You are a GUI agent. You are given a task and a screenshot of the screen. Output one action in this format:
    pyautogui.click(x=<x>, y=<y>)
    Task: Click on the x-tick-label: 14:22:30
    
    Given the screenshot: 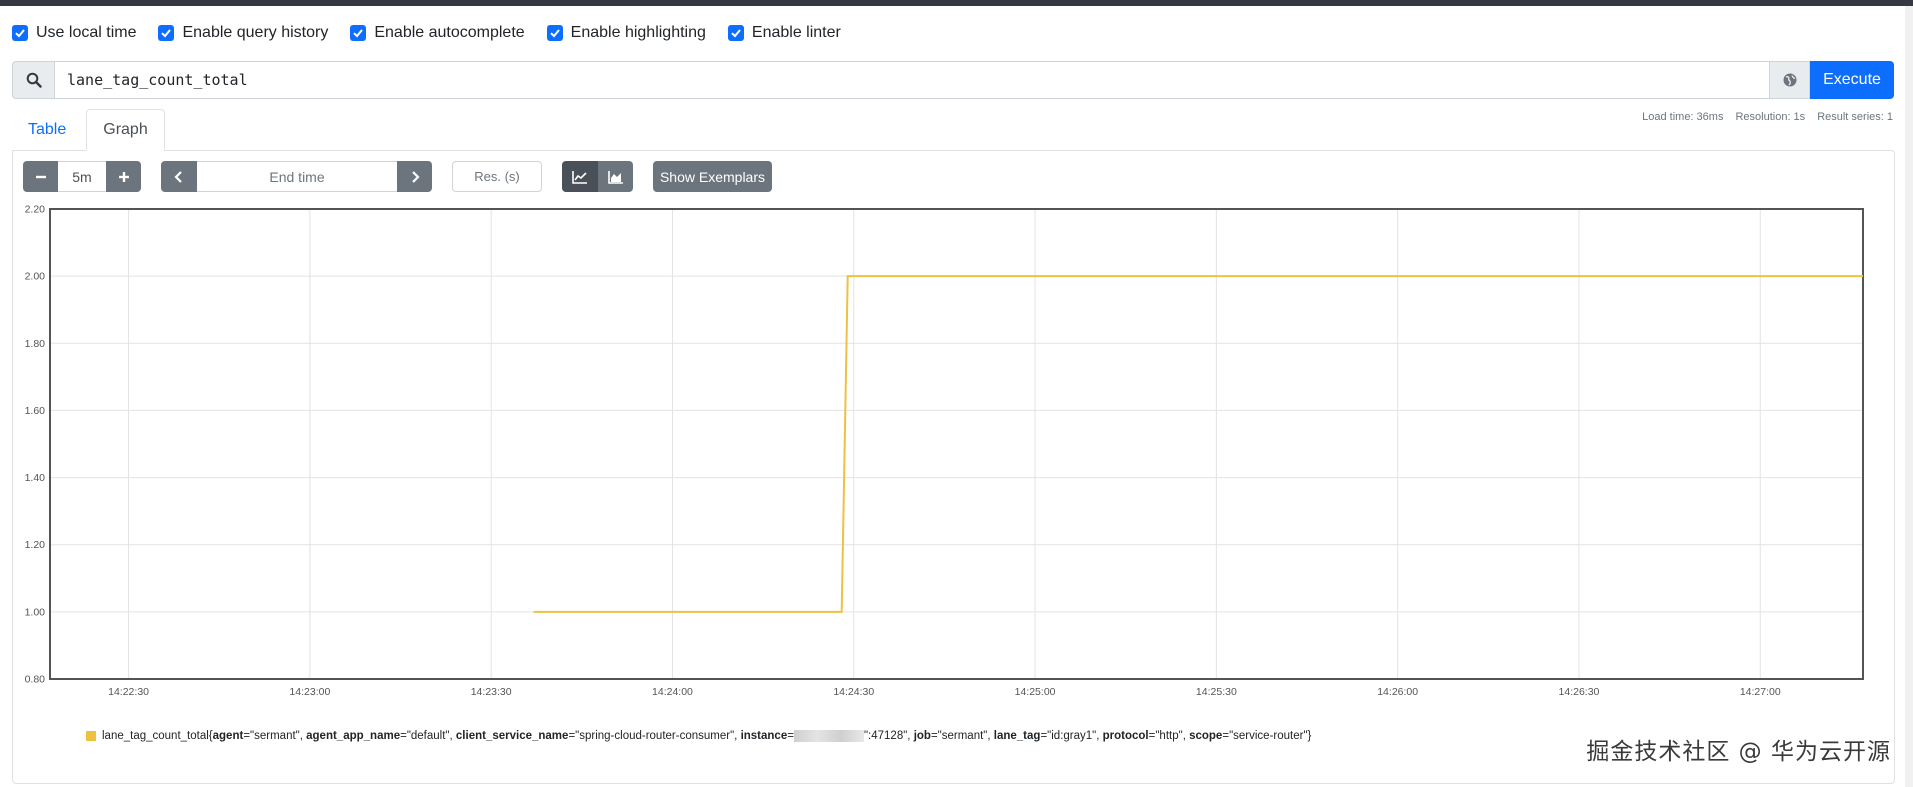 What is the action you would take?
    pyautogui.click(x=128, y=692)
    